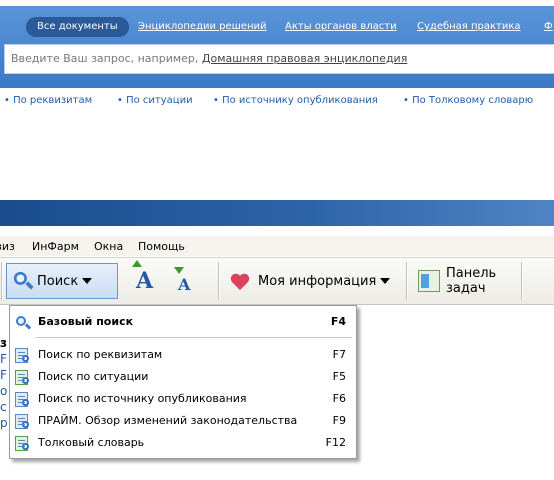  What do you see at coordinates (108, 246) in the screenshot?
I see `menu-item-windows: Окна` at bounding box center [108, 246].